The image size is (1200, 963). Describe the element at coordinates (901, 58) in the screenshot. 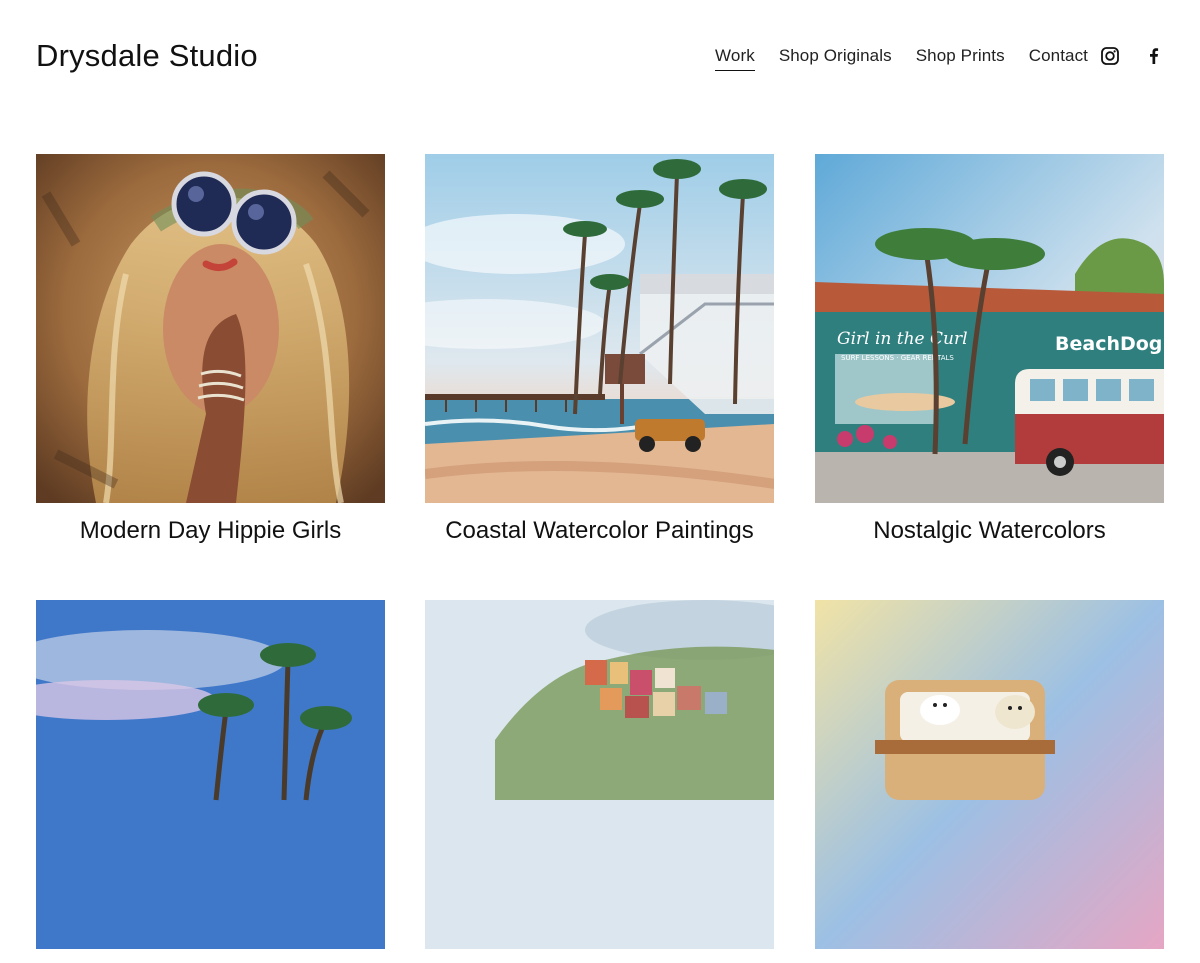

I see `main-nav: Work Shop Originals Shop Prints Contact` at that location.